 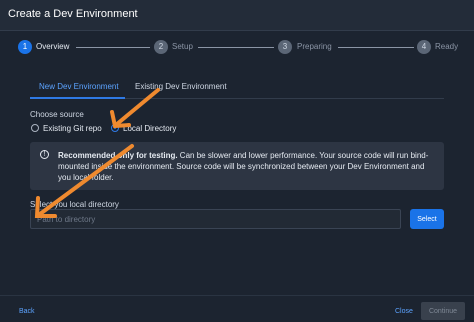 I want to click on info-icon: !, so click(x=44, y=154).